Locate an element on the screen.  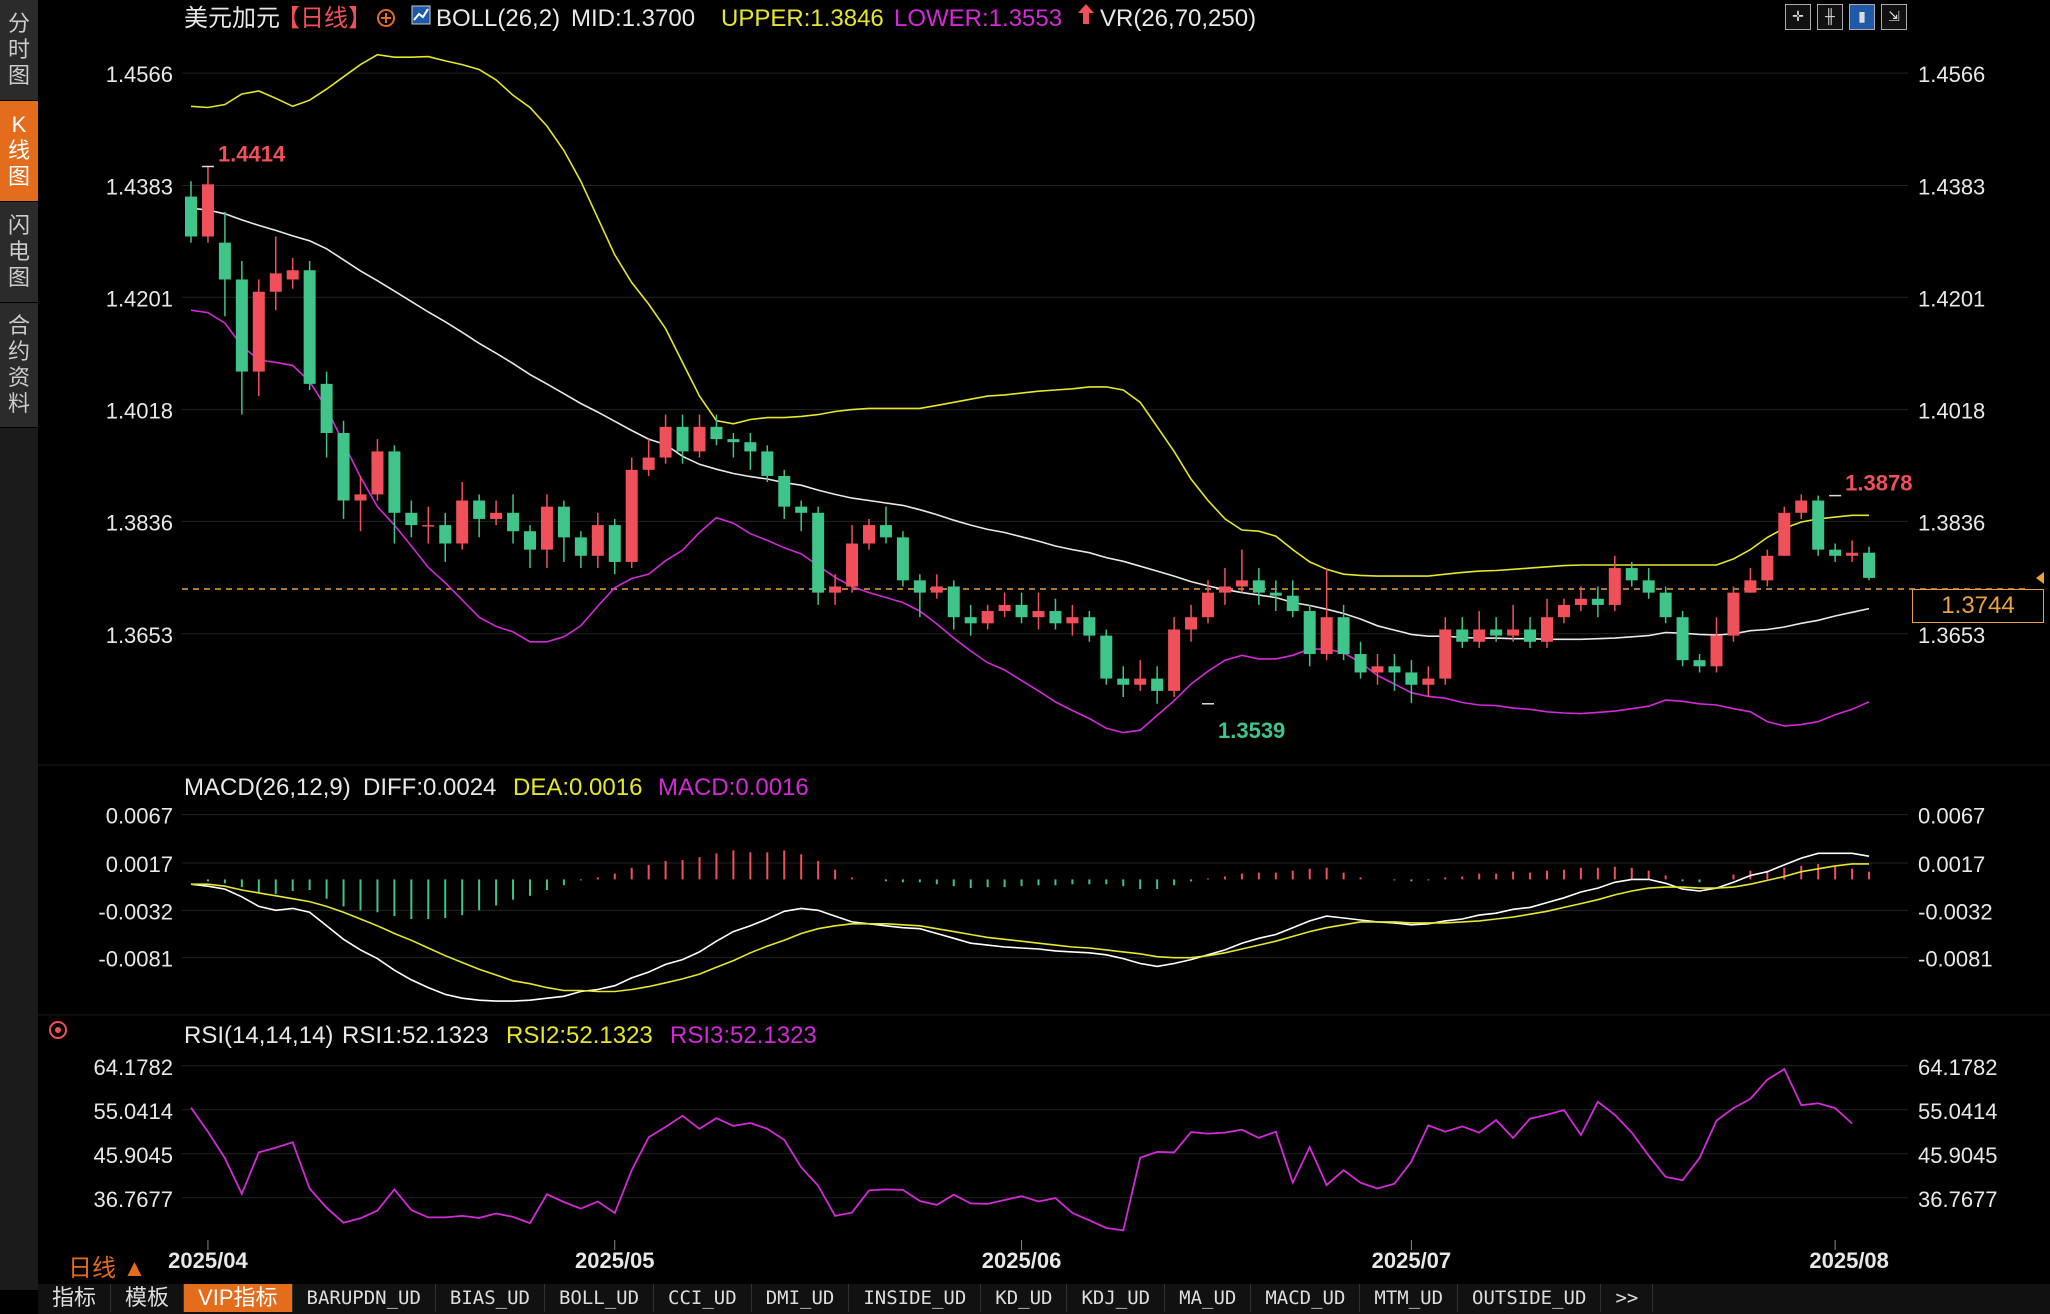
indicator-tab-boll-ud: BOLL_UD is located at coordinates (600, 1298).